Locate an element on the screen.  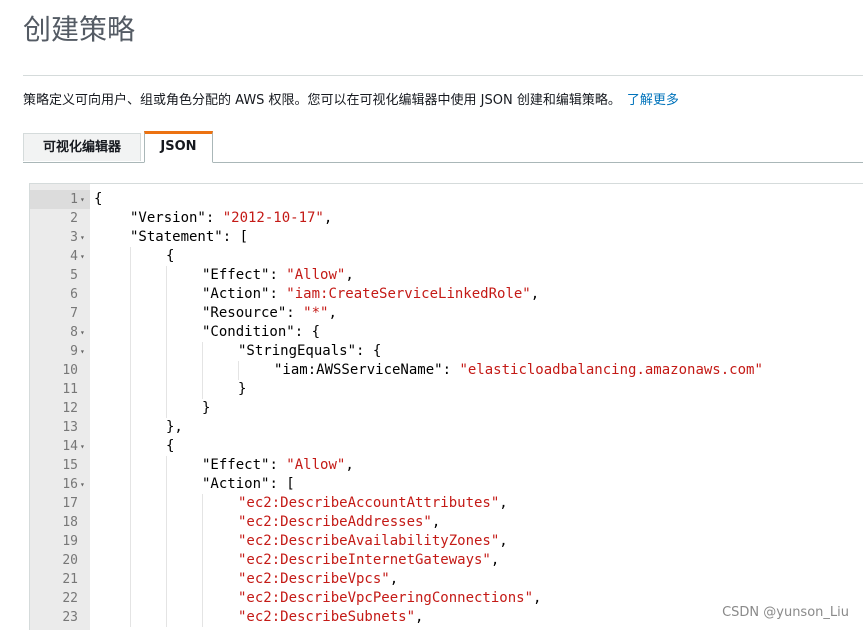
code-line: 21 "ec2:DescribeVpcs", is located at coordinates (446, 579).